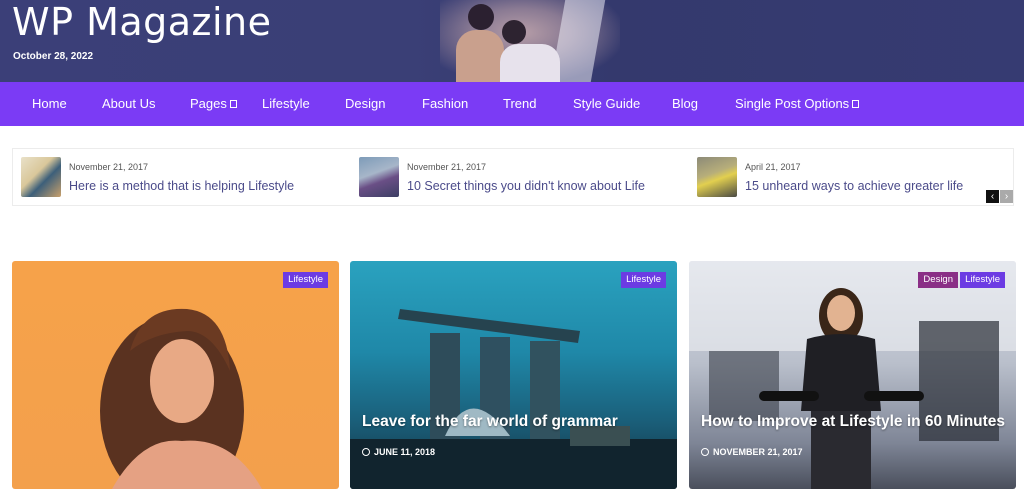 The image size is (1024, 489). I want to click on ticker-prev-button: ‹, so click(992, 196).